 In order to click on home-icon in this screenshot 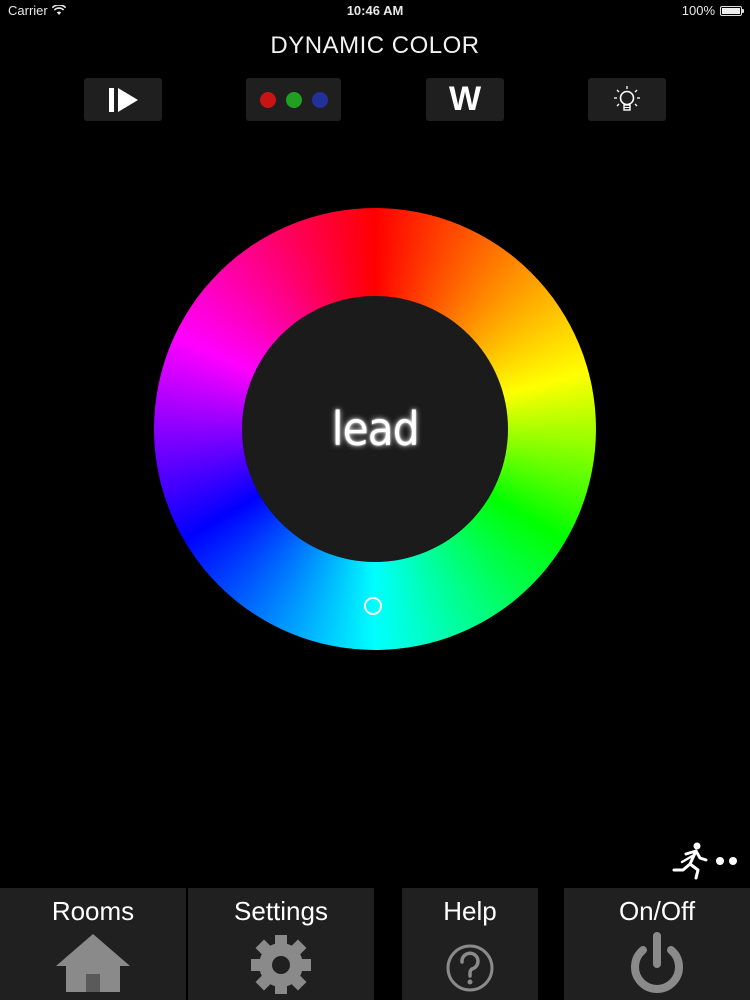, I will do `click(93, 963)`.